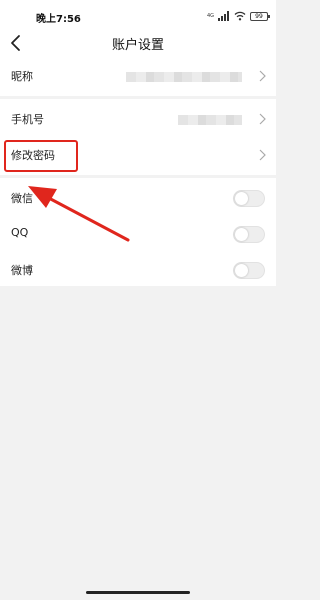 This screenshot has height=600, width=320. I want to click on weibo-label: 微博, so click(22, 270).